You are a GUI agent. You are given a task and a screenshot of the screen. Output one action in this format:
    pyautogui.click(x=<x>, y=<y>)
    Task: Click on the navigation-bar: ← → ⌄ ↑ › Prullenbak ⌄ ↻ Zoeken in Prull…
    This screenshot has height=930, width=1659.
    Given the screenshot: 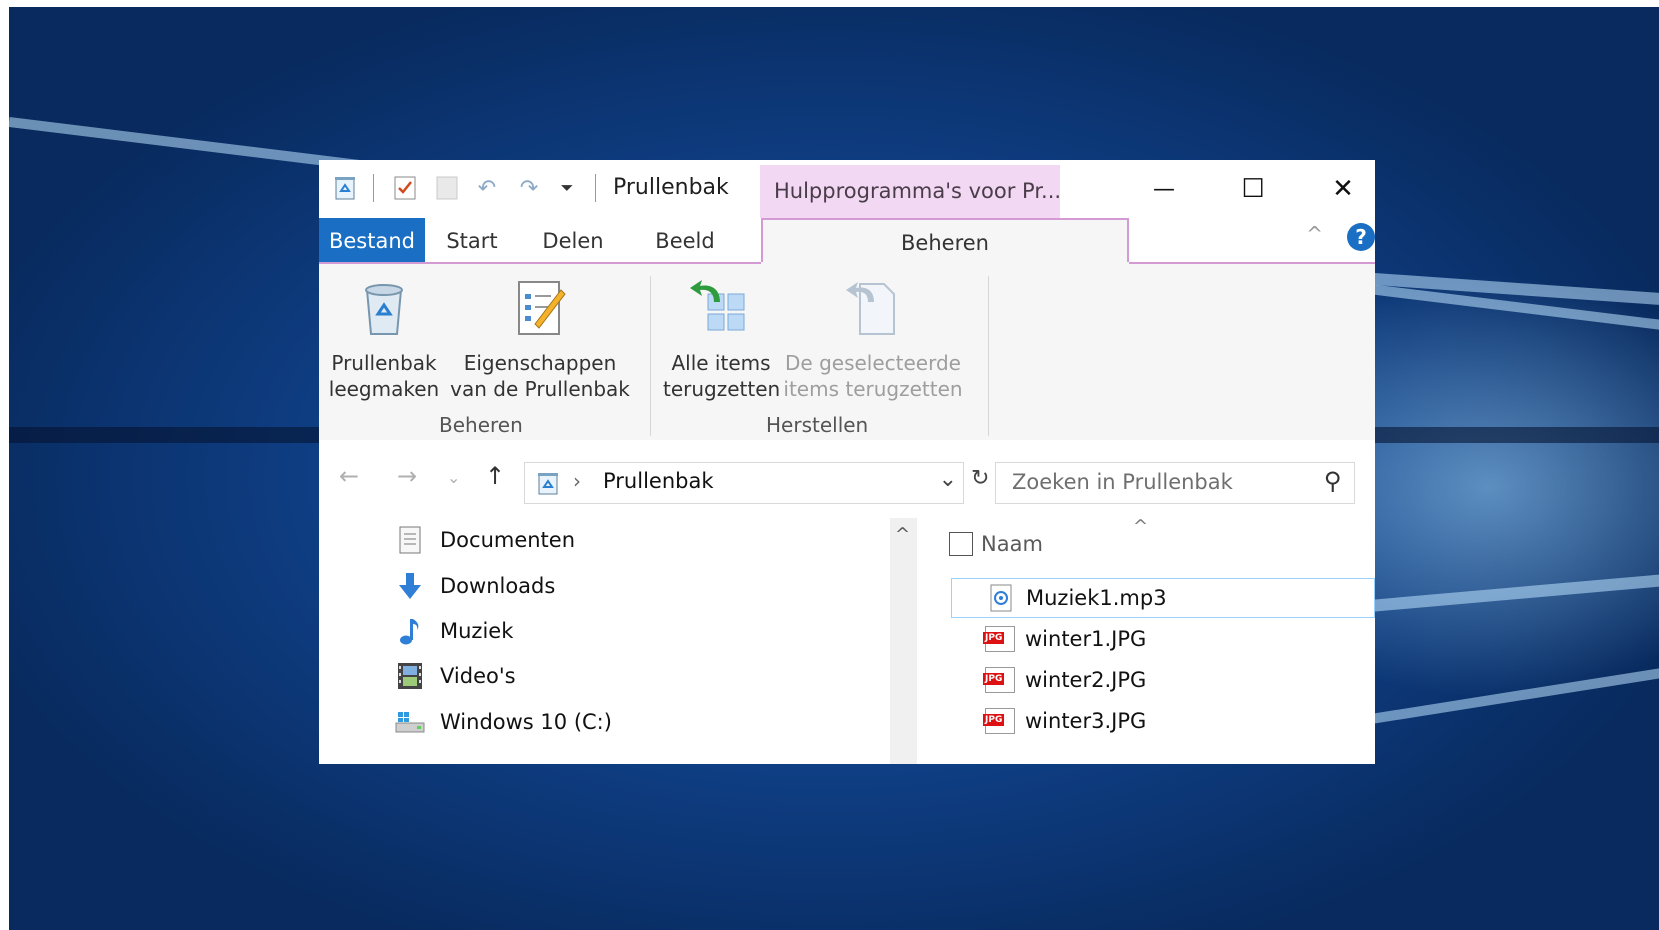 What is the action you would take?
    pyautogui.click(x=847, y=479)
    